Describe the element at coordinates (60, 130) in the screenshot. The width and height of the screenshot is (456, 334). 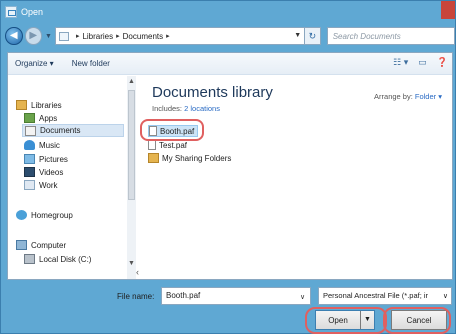
I see `nav-label: Documents` at that location.